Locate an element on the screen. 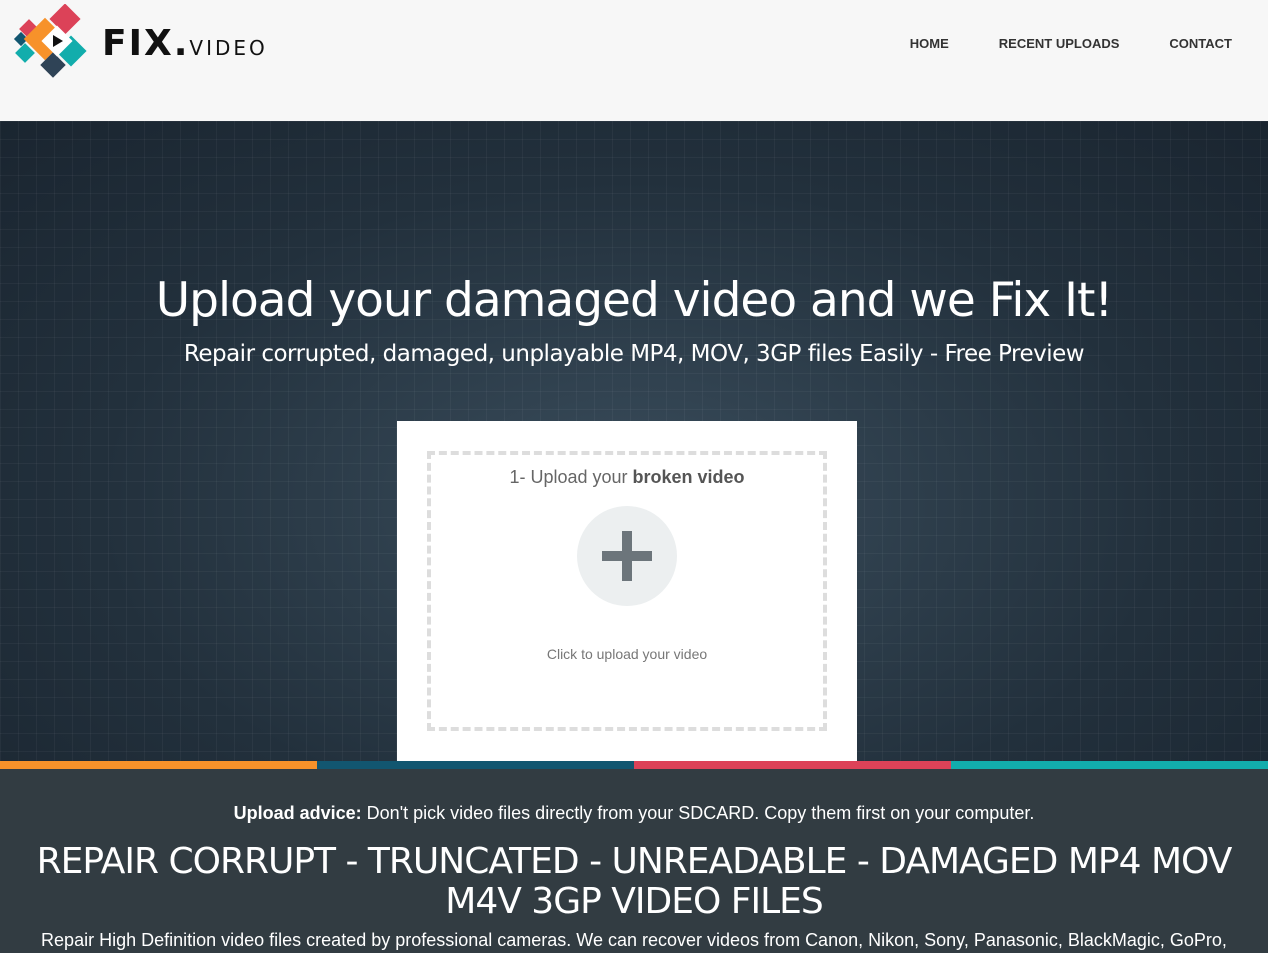  main-nav: HOME RECENT UPLOADS CONTACT is located at coordinates (1071, 43).